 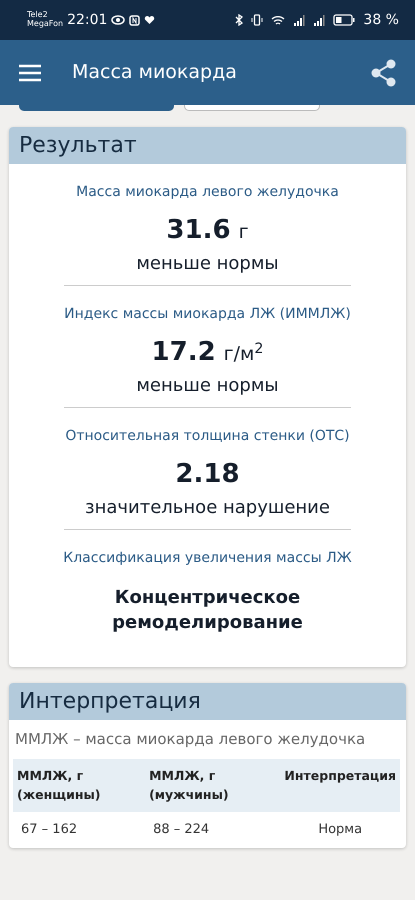 What do you see at coordinates (239, 20) in the screenshot?
I see `bluetooth-icon` at bounding box center [239, 20].